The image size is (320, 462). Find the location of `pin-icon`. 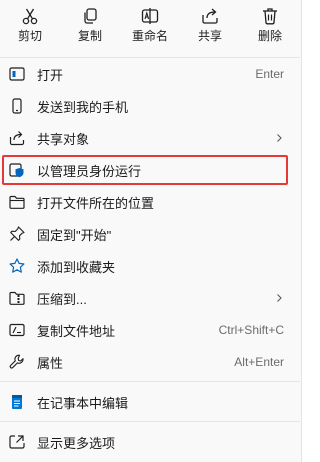

pin-icon is located at coordinates (17, 233).